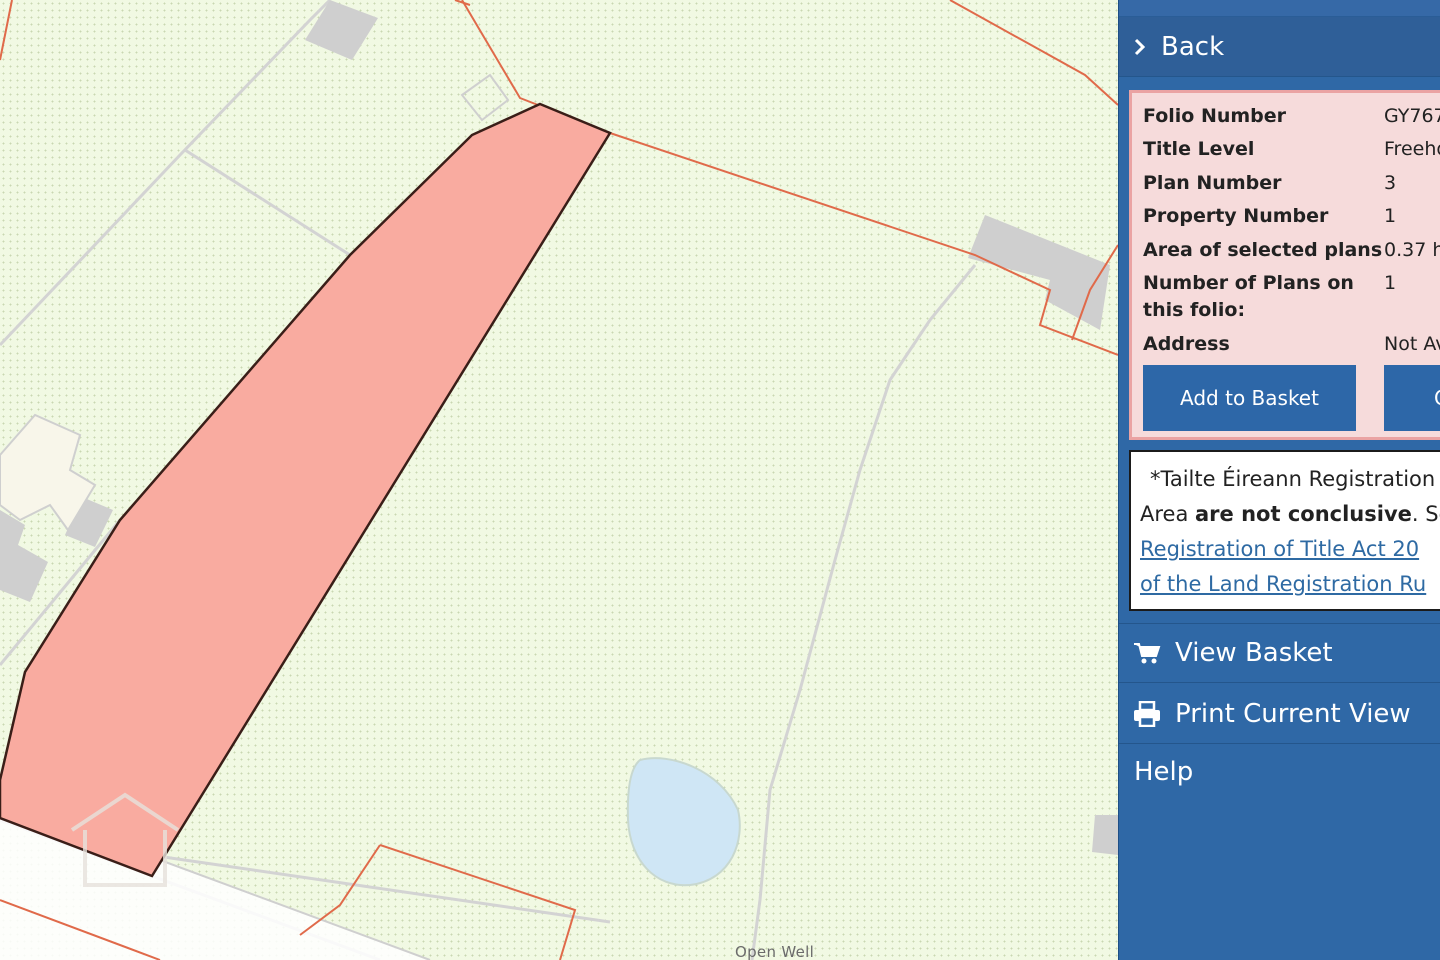  What do you see at coordinates (1412, 398) in the screenshot?
I see `secondary-action-button: C` at bounding box center [1412, 398].